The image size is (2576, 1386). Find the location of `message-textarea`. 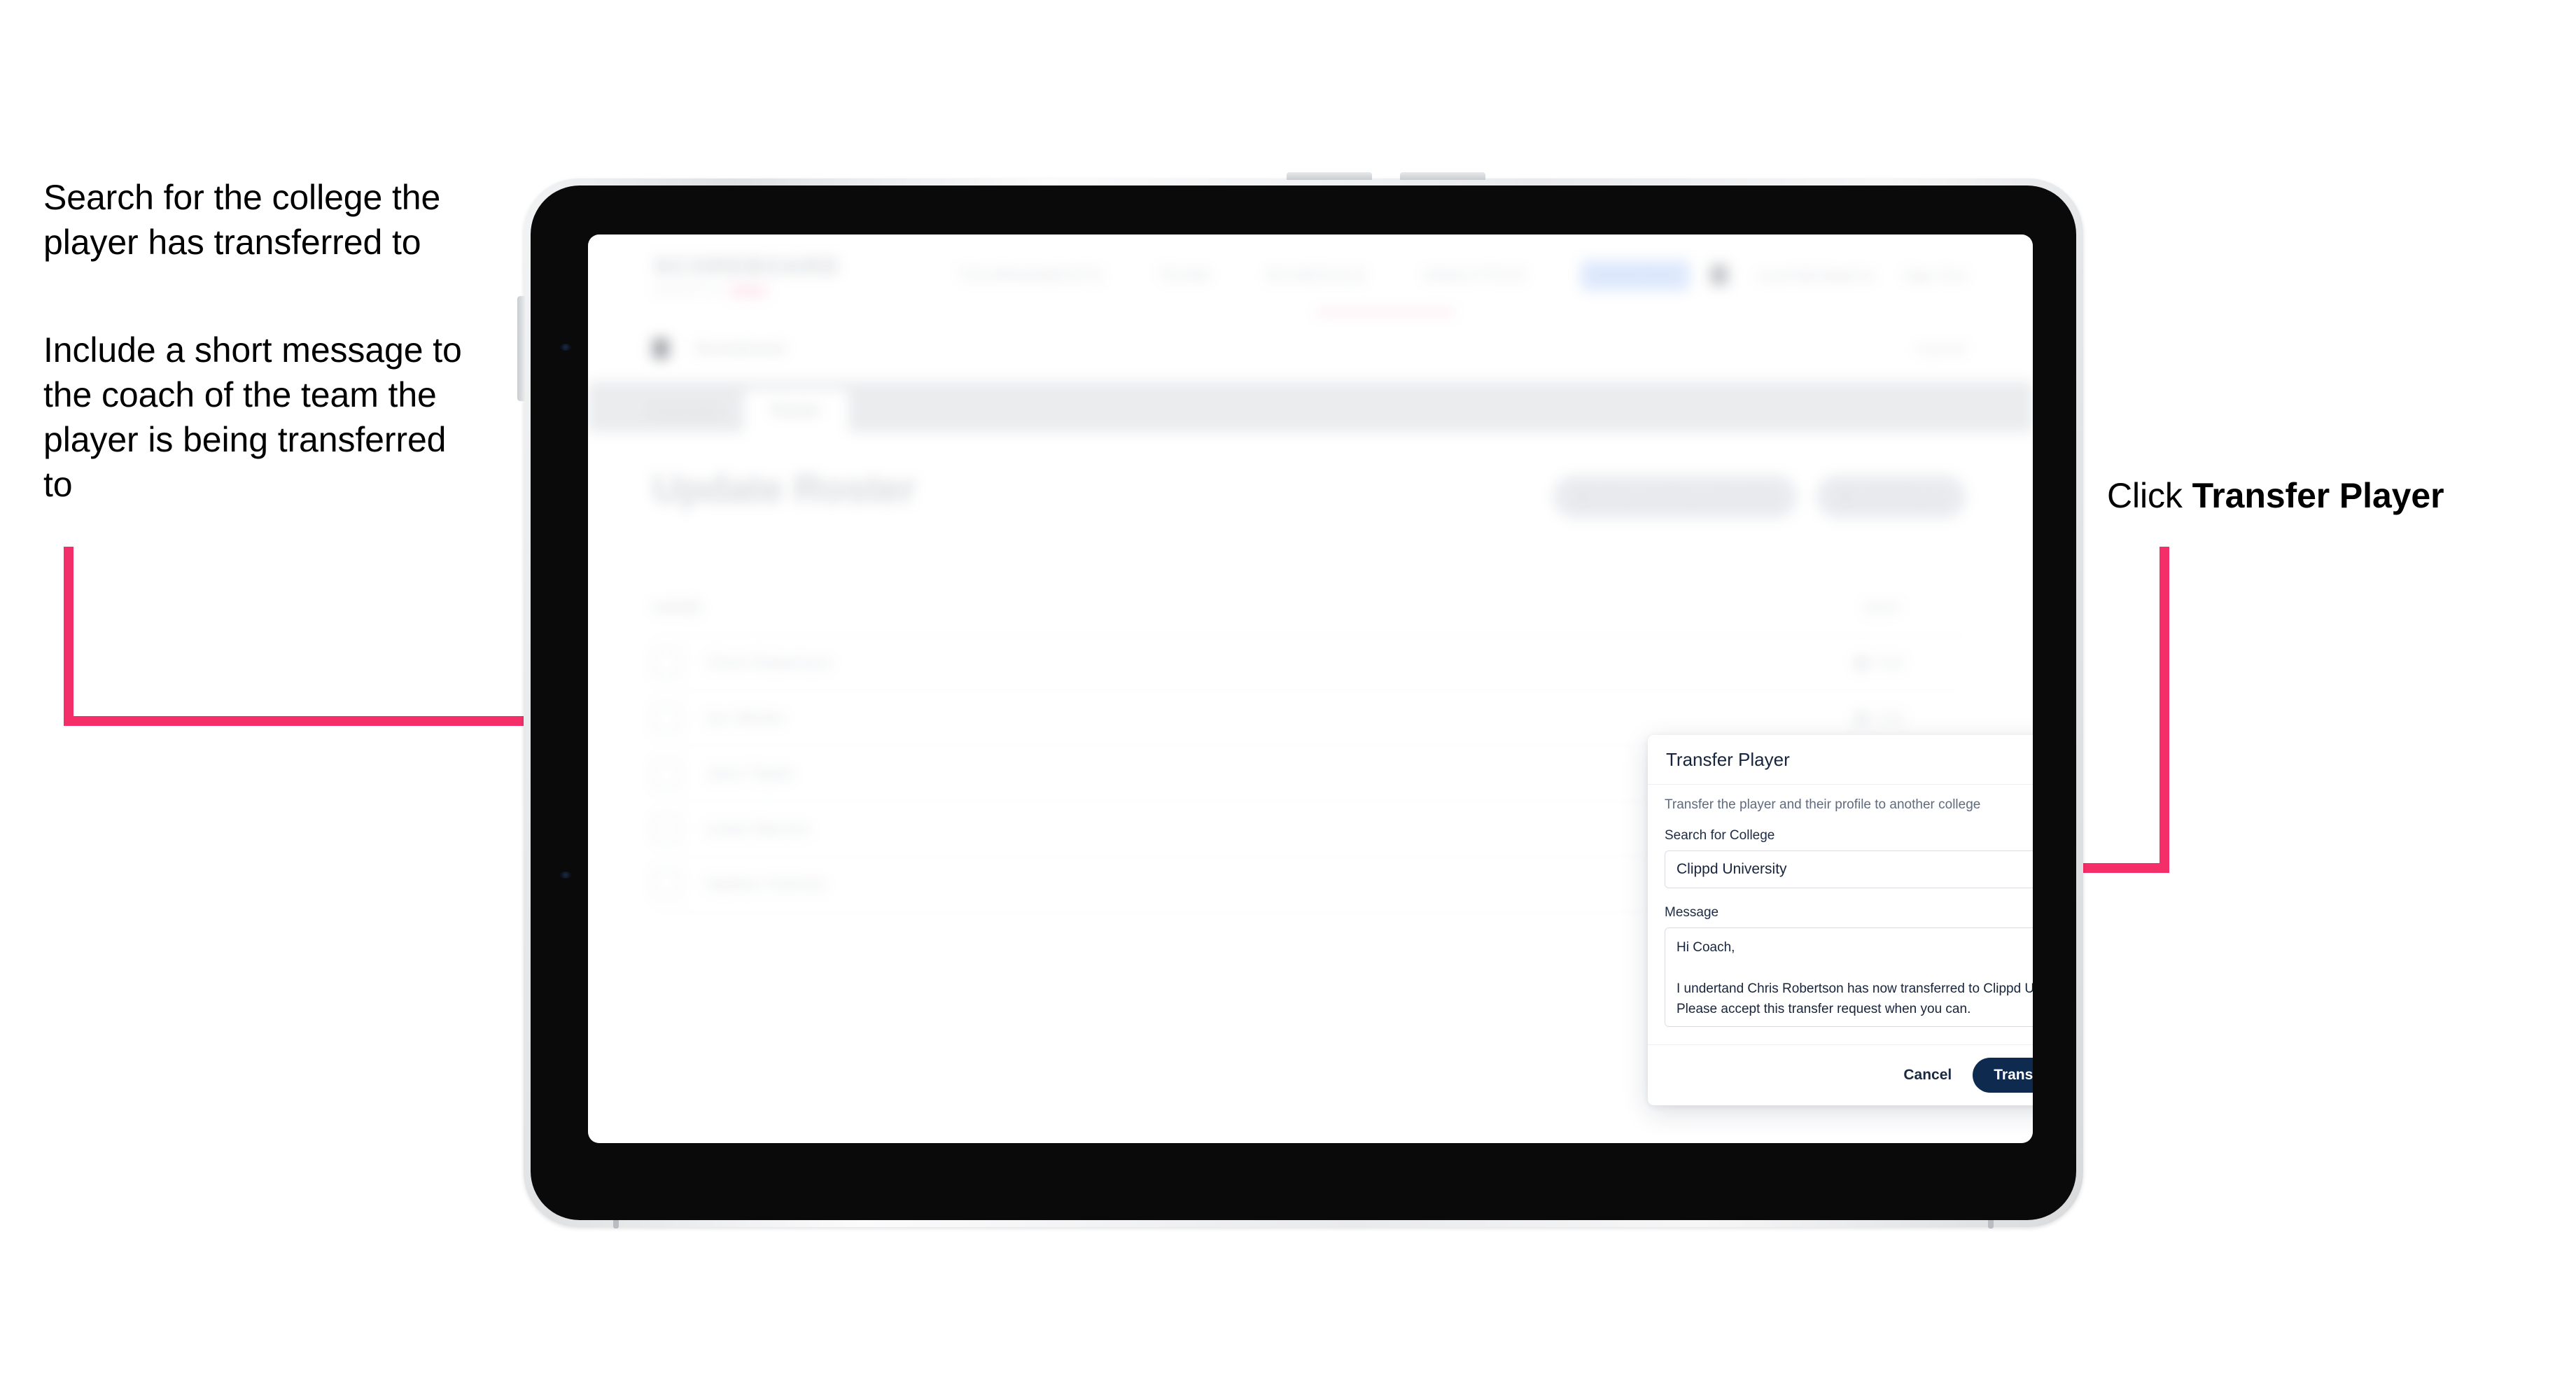

message-textarea is located at coordinates (1849, 977).